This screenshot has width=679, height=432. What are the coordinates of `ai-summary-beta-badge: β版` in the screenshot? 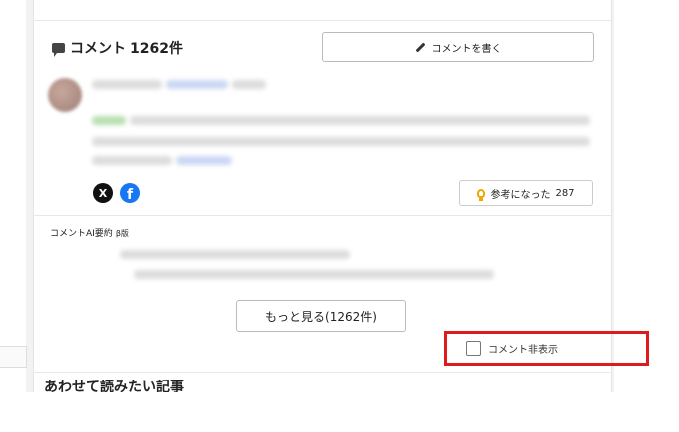 It's located at (122, 233).